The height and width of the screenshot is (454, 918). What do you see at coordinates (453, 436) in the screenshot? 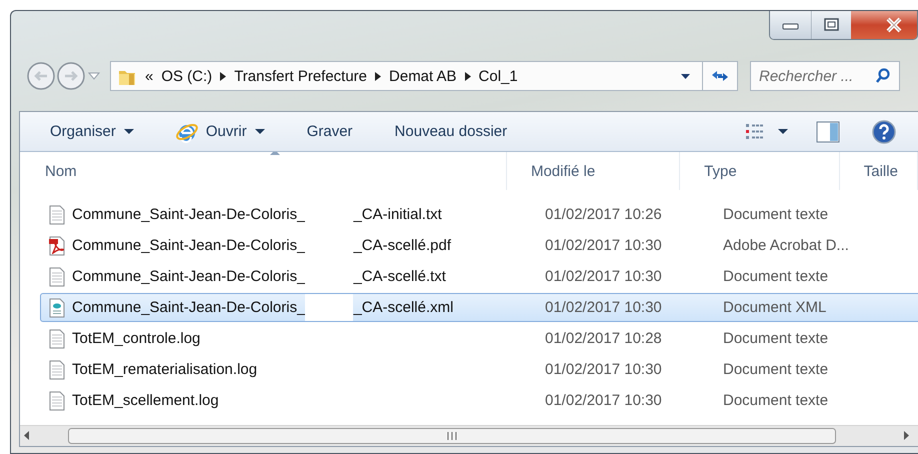
I see `scrollbar-thumb` at bounding box center [453, 436].